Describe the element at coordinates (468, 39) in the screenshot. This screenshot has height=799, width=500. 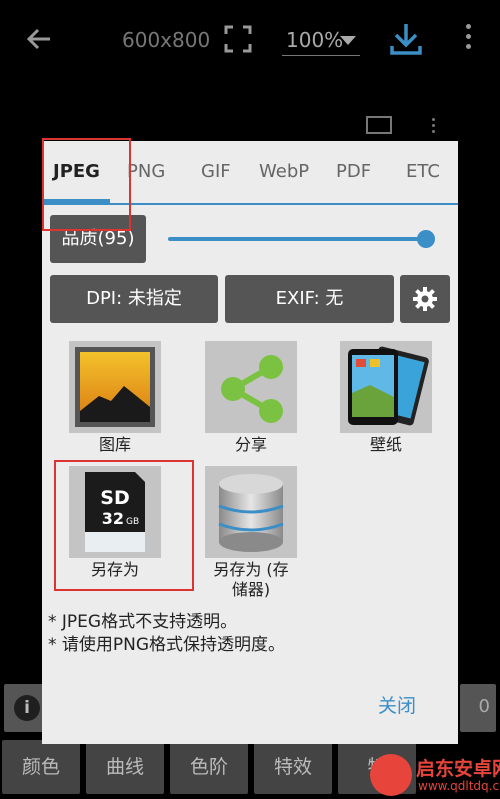
I see `more-menu-icon` at that location.